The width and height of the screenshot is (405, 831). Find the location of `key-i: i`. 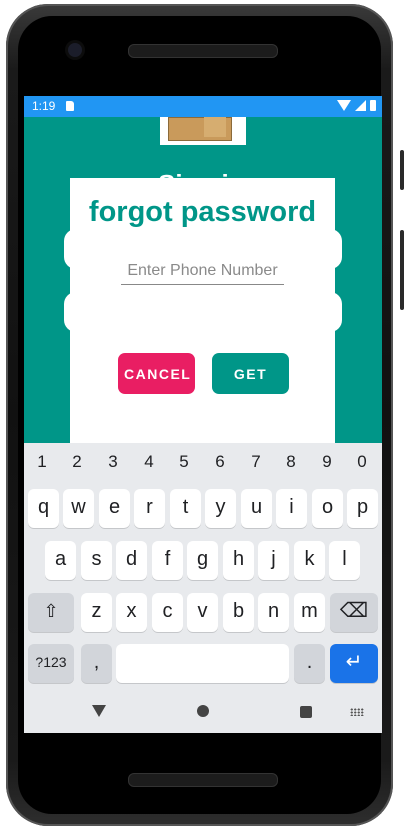

key-i: i is located at coordinates (291, 508).